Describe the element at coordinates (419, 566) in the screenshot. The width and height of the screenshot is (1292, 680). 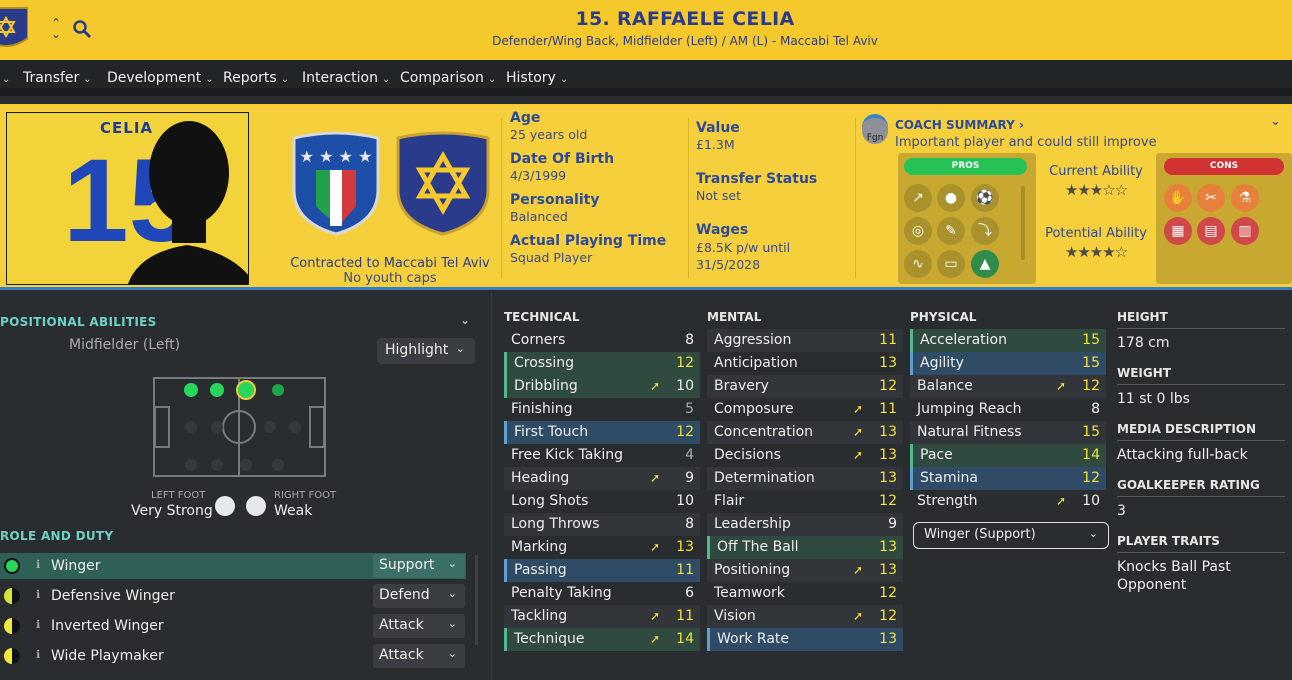
I see `duty-dropdown: Support ⌄` at that location.